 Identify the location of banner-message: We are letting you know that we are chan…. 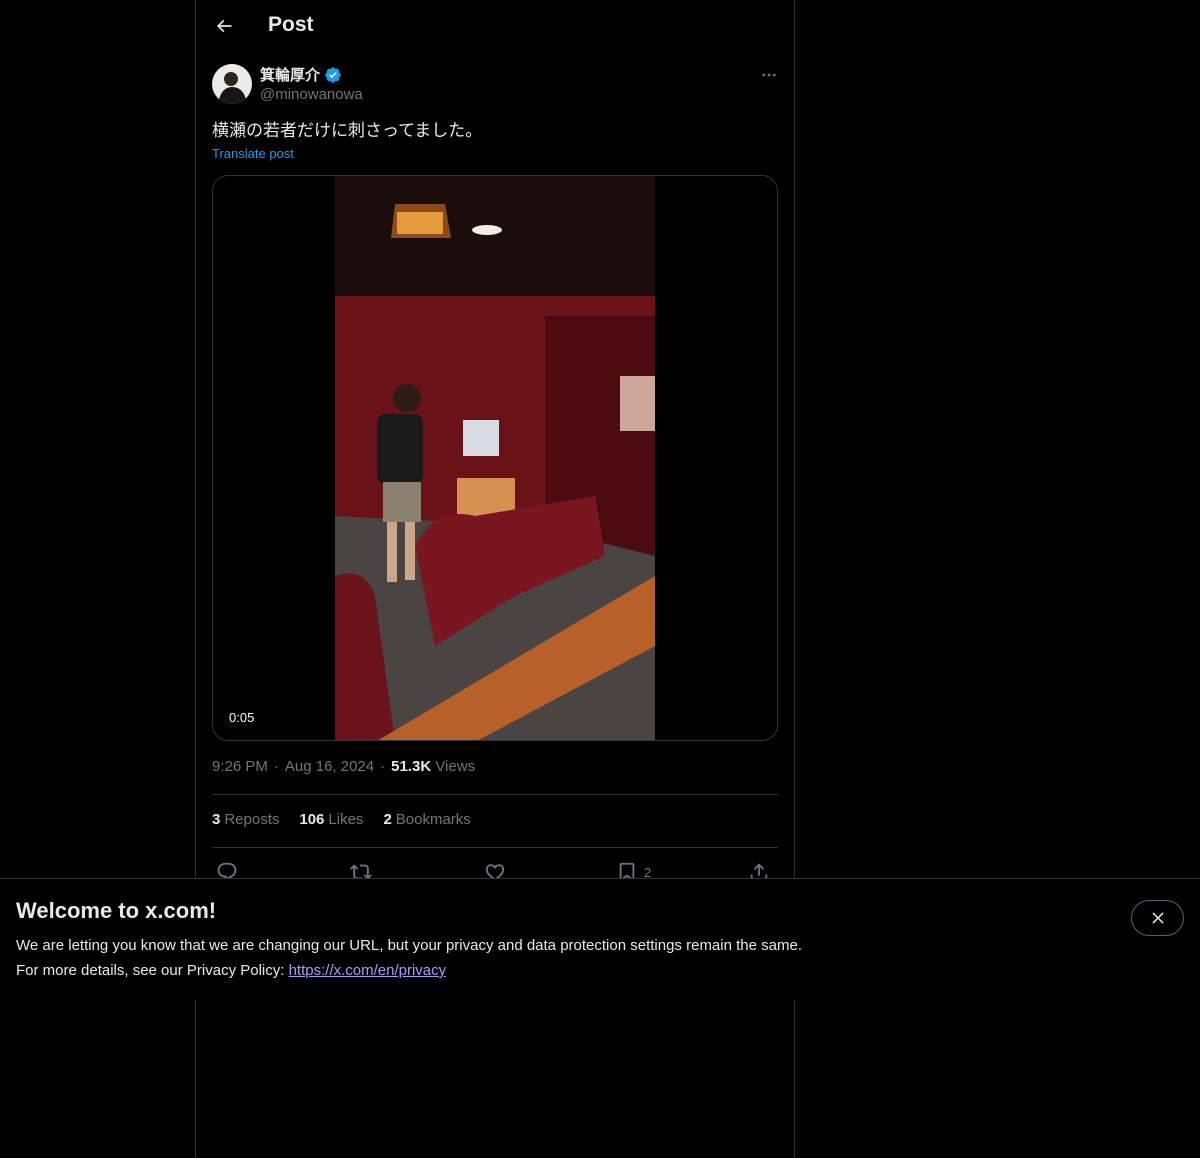
(409, 945).